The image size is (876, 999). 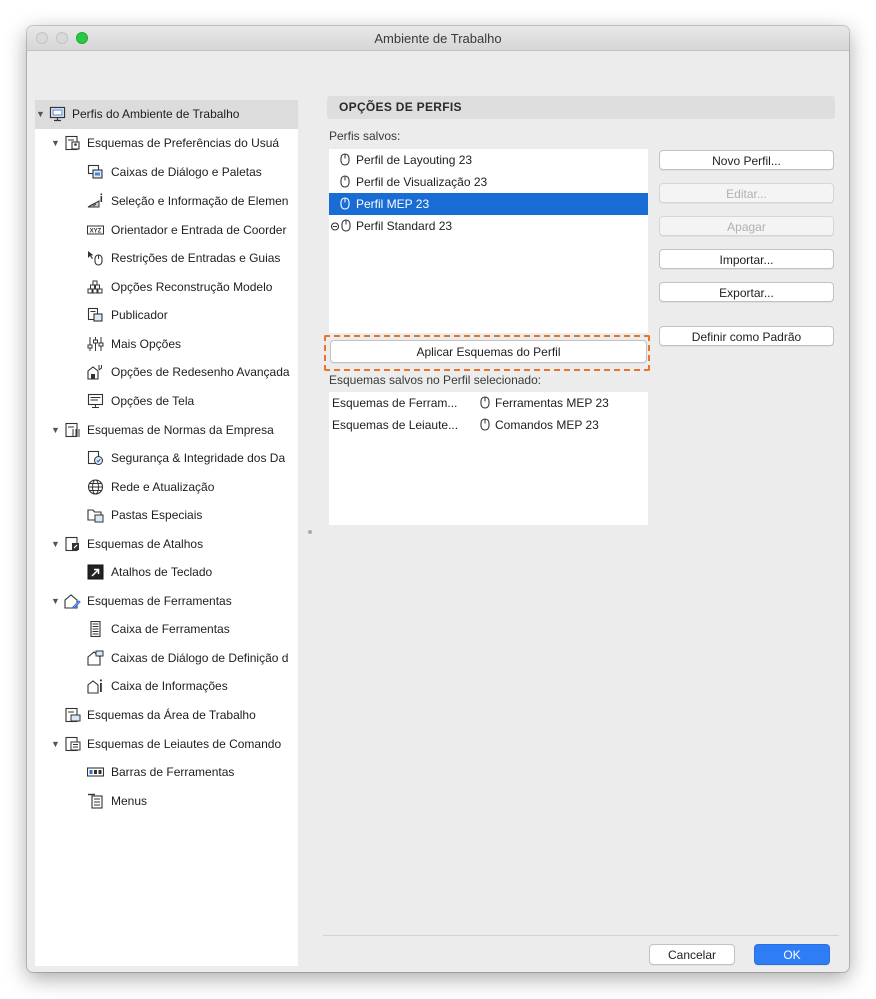 I want to click on toolbar-icon, so click(x=95, y=772).